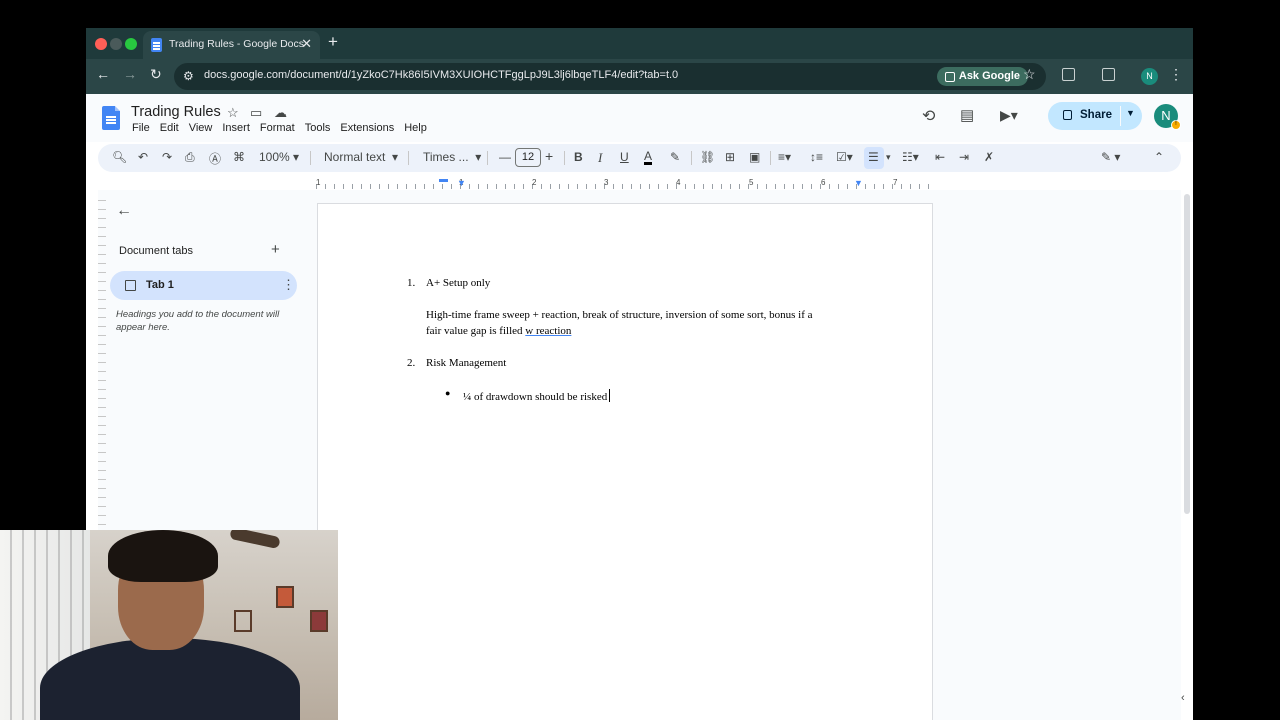 This screenshot has height=720, width=1280. What do you see at coordinates (461, 183) in the screenshot?
I see `left-indent-marker: ▼` at bounding box center [461, 183].